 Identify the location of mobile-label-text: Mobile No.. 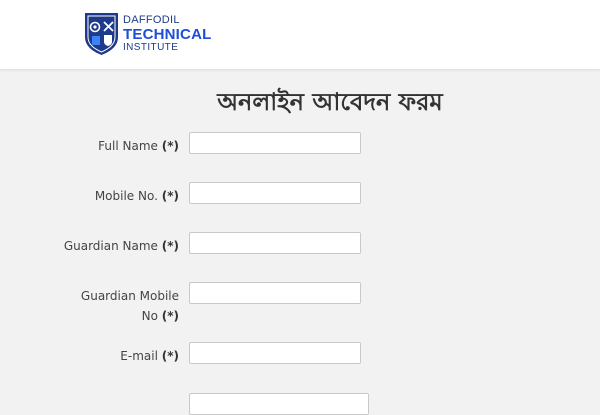
(126, 196).